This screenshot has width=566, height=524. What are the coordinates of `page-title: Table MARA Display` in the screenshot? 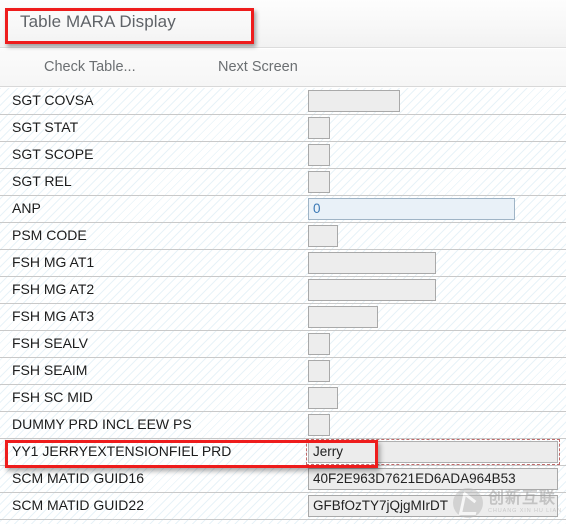 It's located at (98, 21).